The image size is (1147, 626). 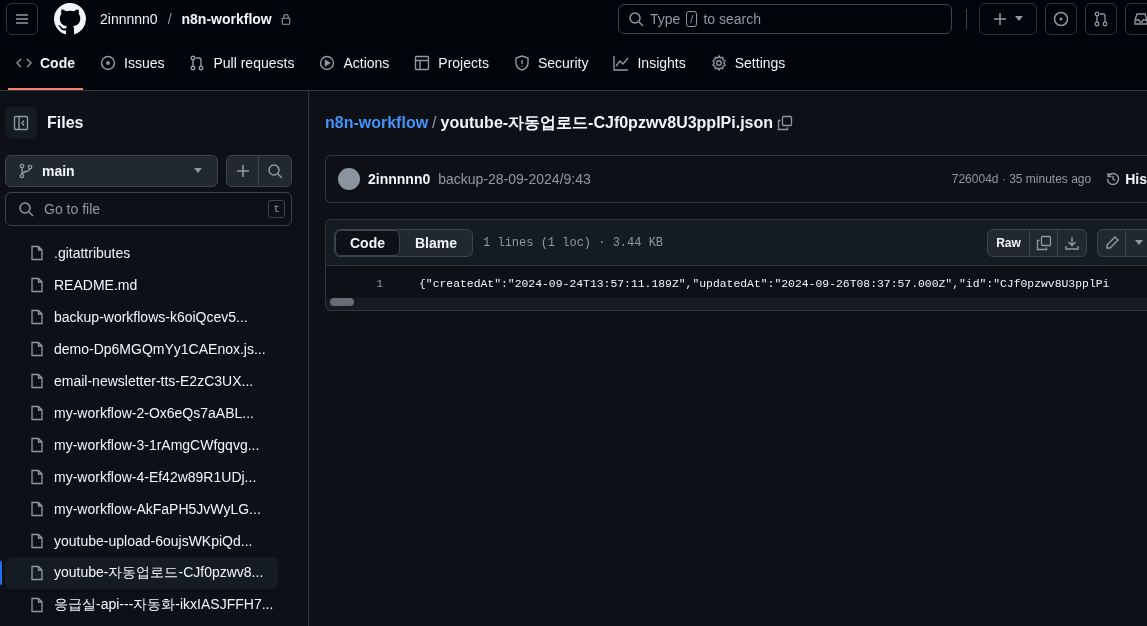 I want to click on repo-tab: Code, so click(x=45, y=64).